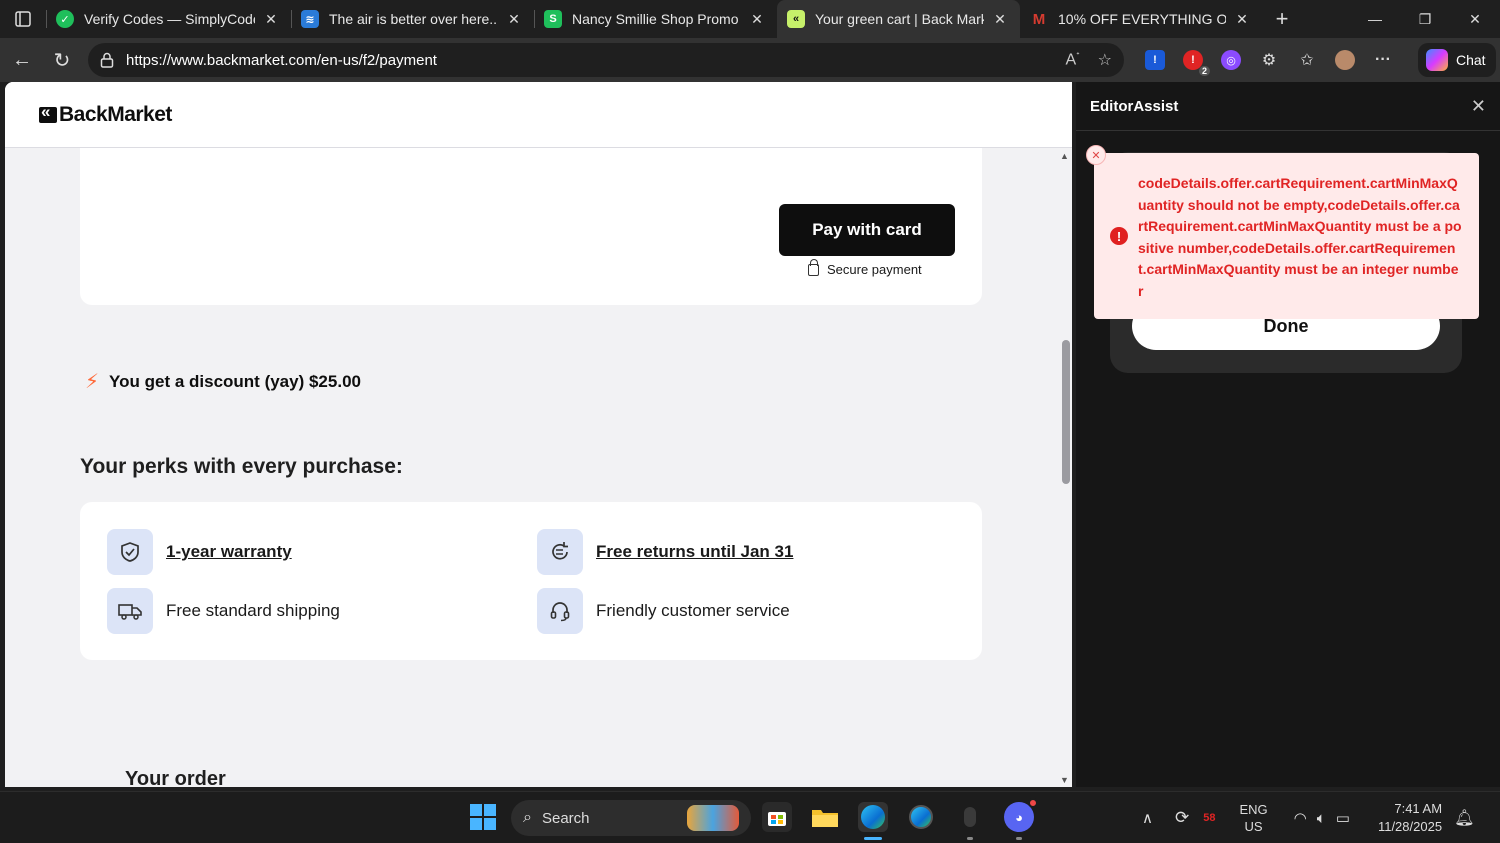 The image size is (1500, 843). I want to click on taskbar-search: ⌕ Search, so click(631, 818).